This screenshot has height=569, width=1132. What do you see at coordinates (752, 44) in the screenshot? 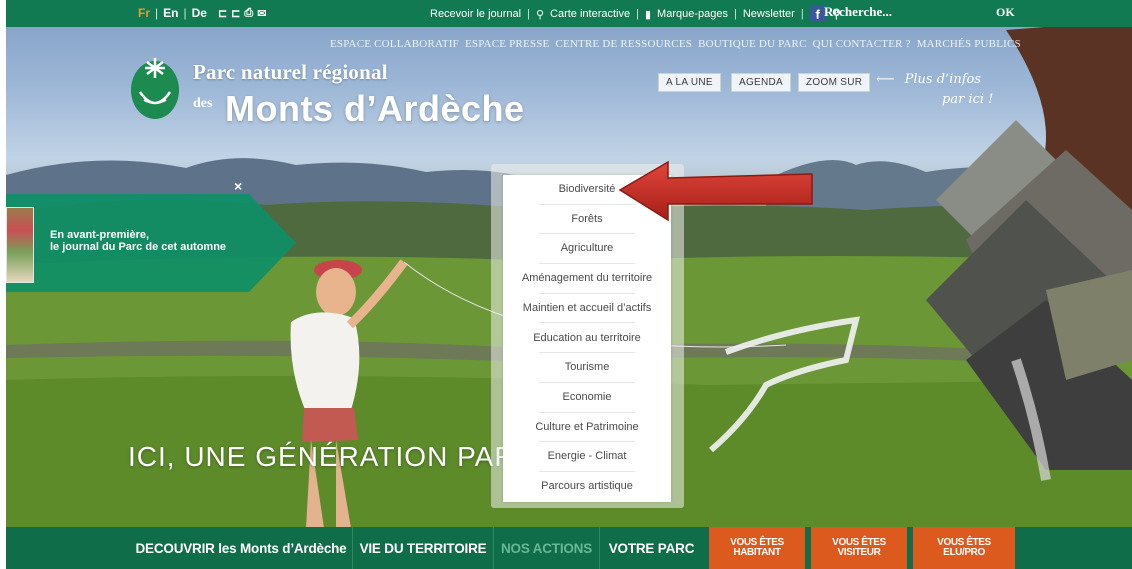
I see `secondary-link-boutique: BOUTIQUE DU PARC` at bounding box center [752, 44].